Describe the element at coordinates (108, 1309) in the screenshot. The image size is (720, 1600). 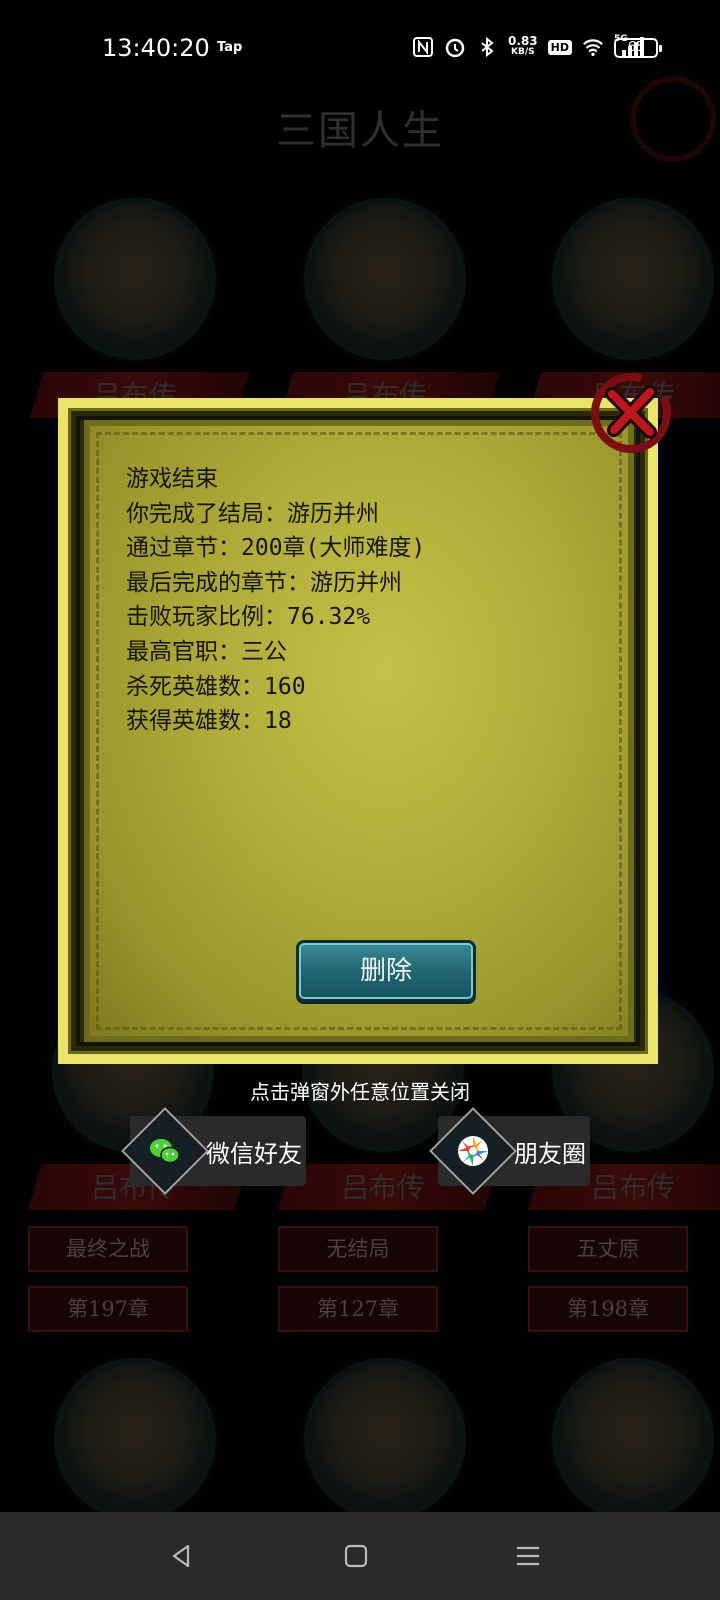
I see `card-chapter: 第197章` at that location.